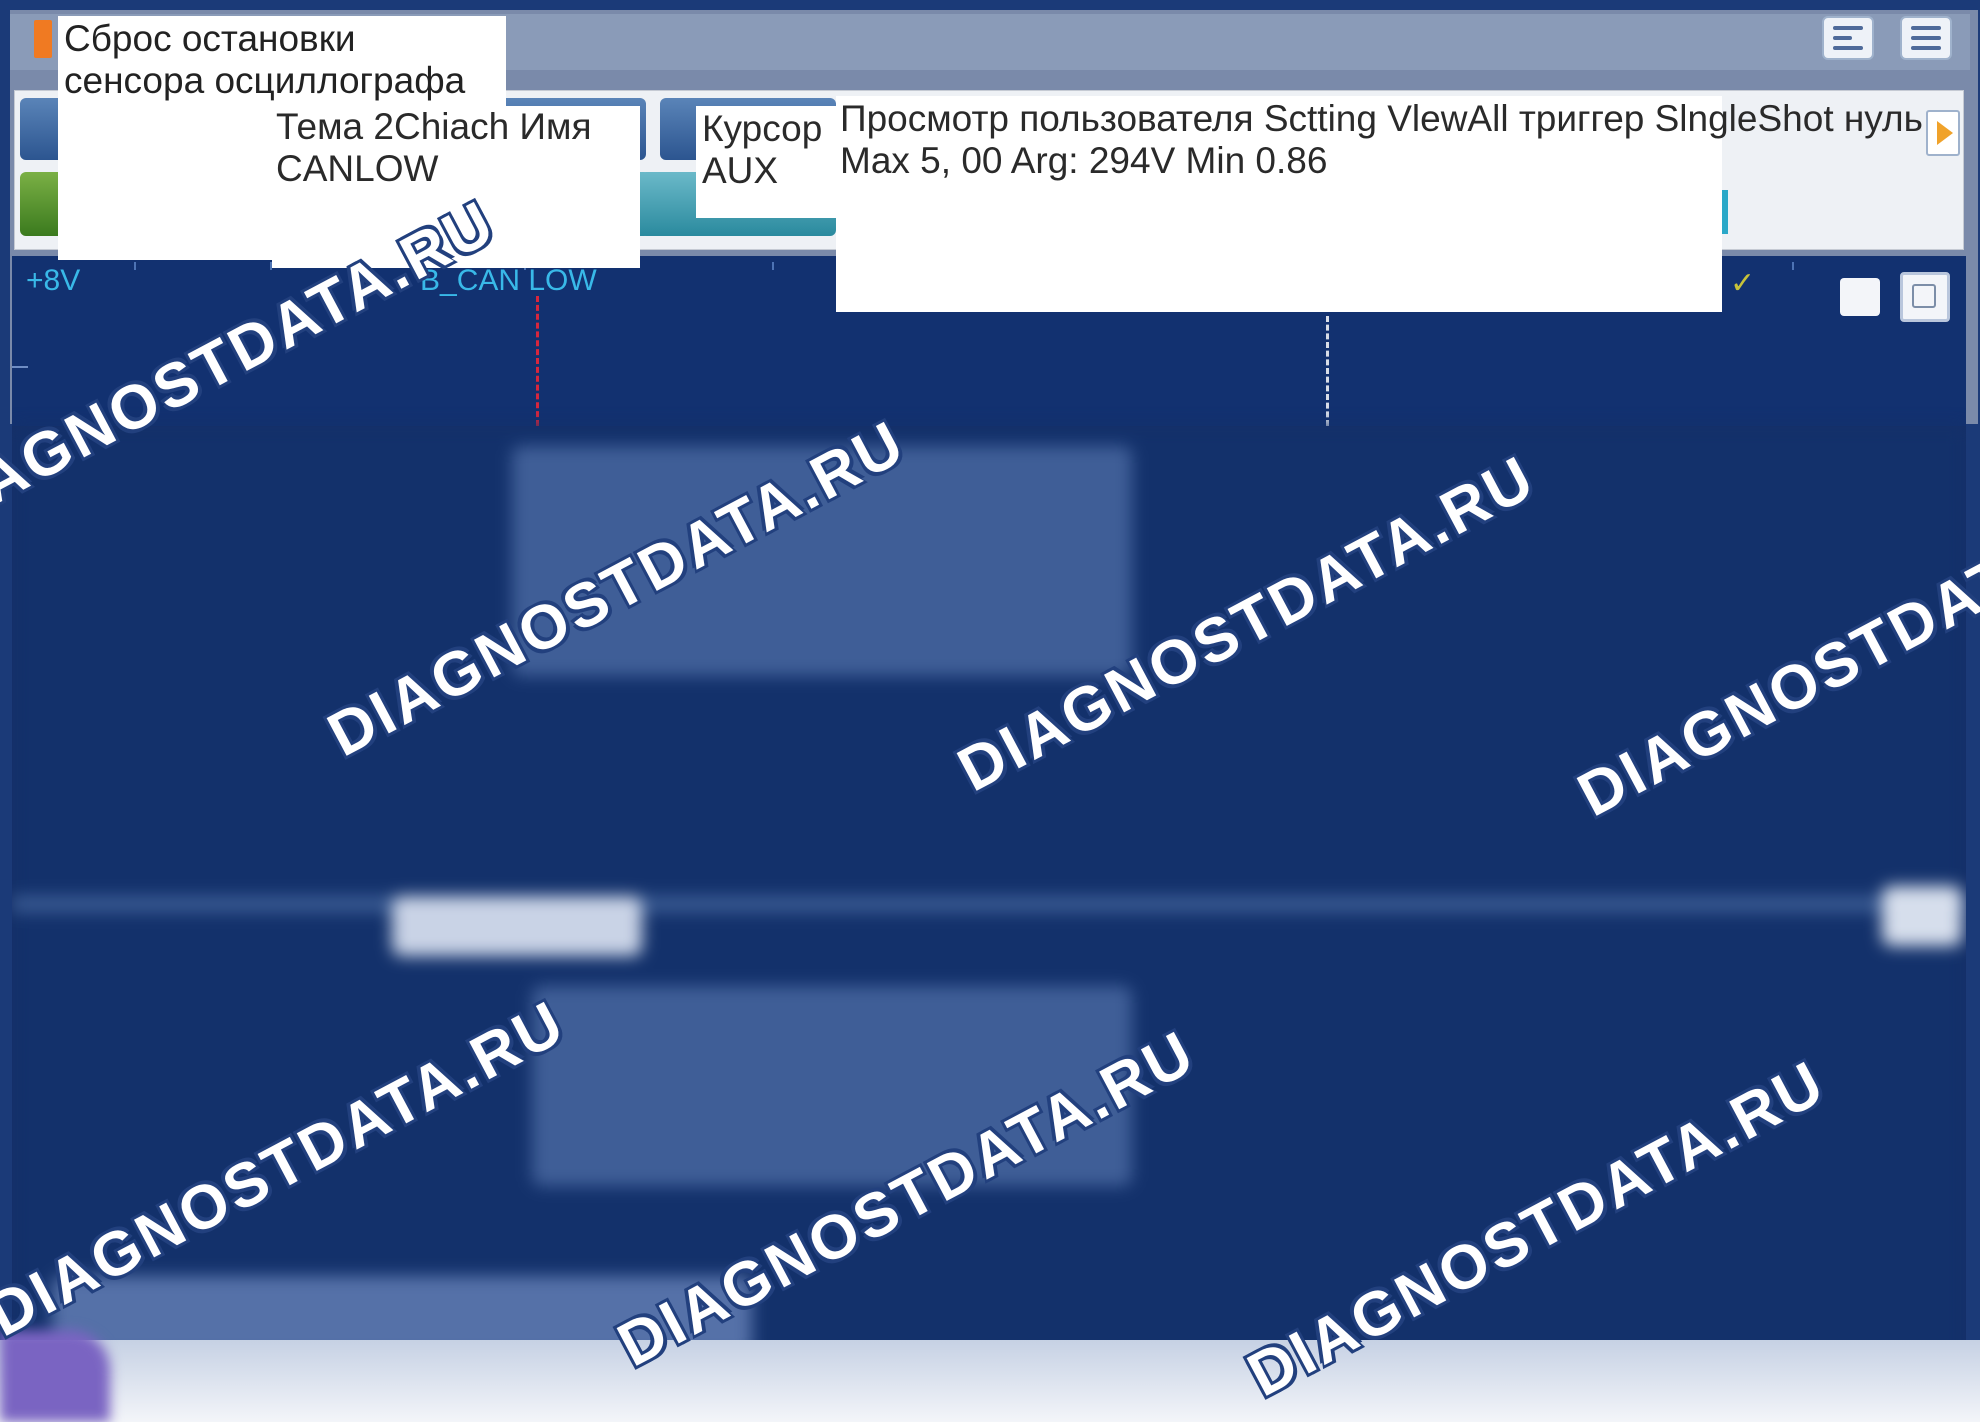  What do you see at coordinates (1926, 38) in the screenshot?
I see `menu-icon` at bounding box center [1926, 38].